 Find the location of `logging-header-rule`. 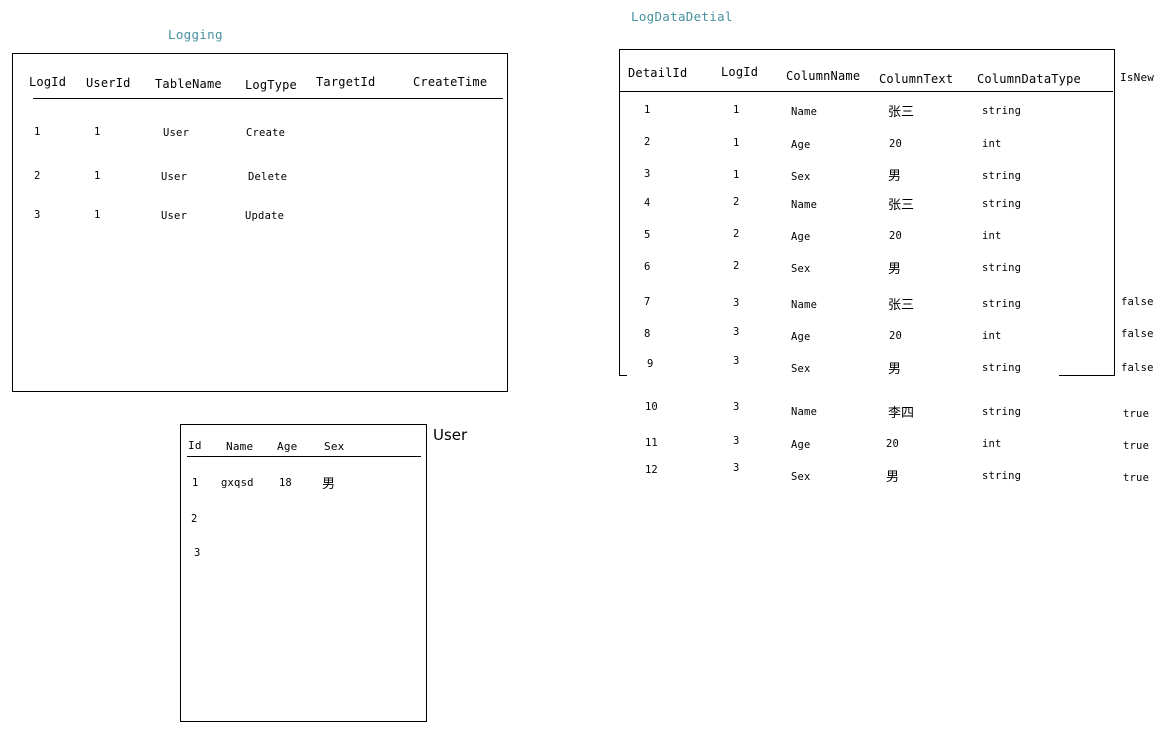

logging-header-rule is located at coordinates (268, 98).